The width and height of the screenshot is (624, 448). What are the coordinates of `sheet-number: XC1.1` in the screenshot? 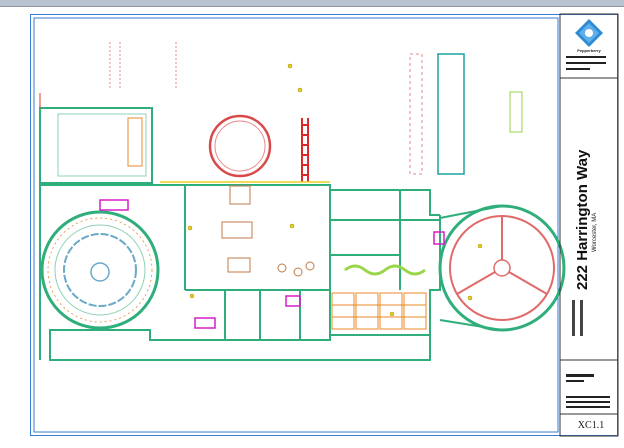 It's located at (591, 425).